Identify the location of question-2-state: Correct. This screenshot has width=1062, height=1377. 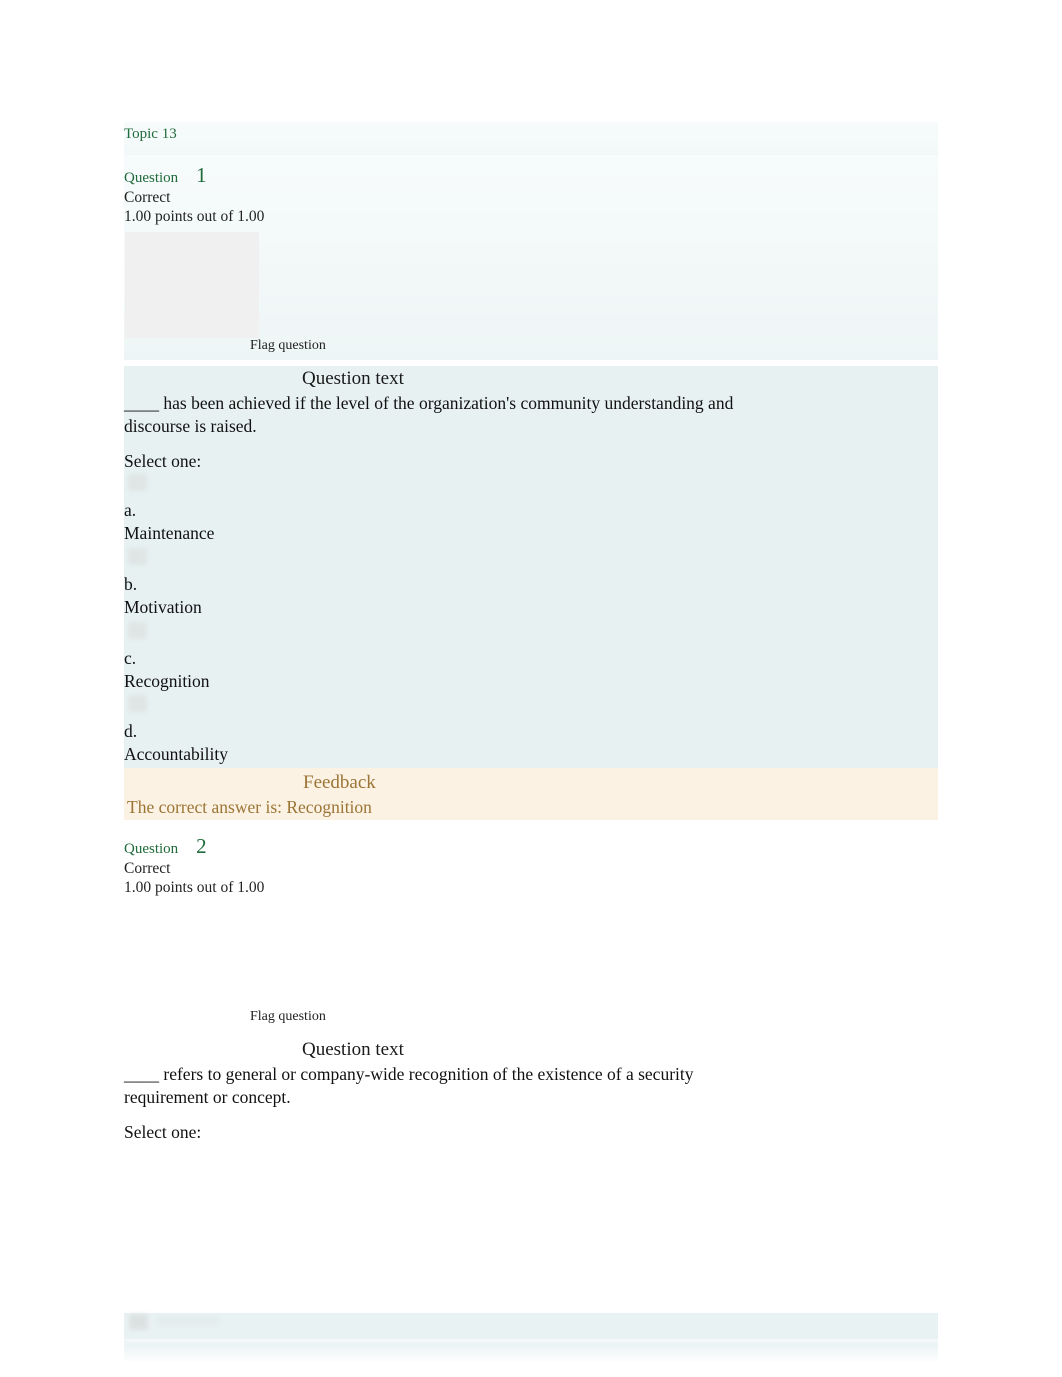
(147, 868).